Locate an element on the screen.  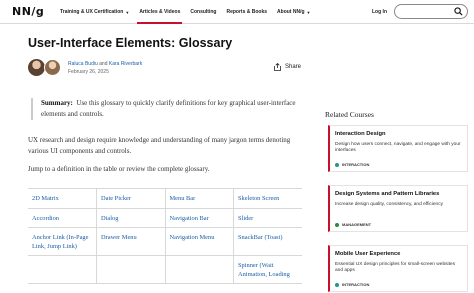
table-row: Spinner (Wait Animation, Loading is located at coordinates (165, 269).